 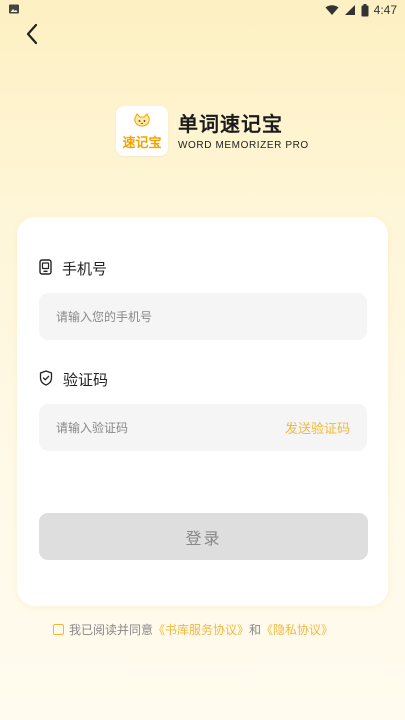 I want to click on app-subtitle: WORD MEMORIZER PRO, so click(x=243, y=145).